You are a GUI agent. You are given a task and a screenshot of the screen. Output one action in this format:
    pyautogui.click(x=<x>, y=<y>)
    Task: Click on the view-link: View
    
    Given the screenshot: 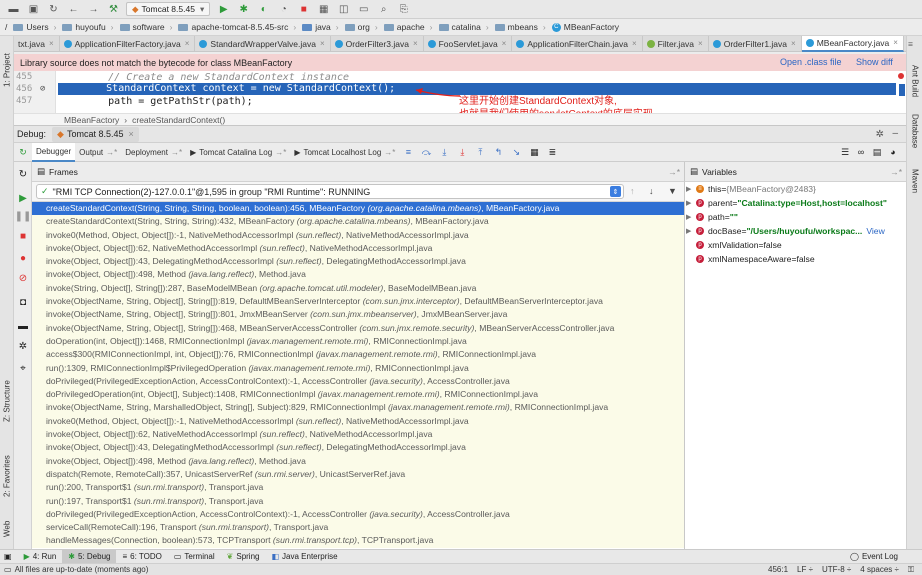 What is the action you would take?
    pyautogui.click(x=875, y=231)
    